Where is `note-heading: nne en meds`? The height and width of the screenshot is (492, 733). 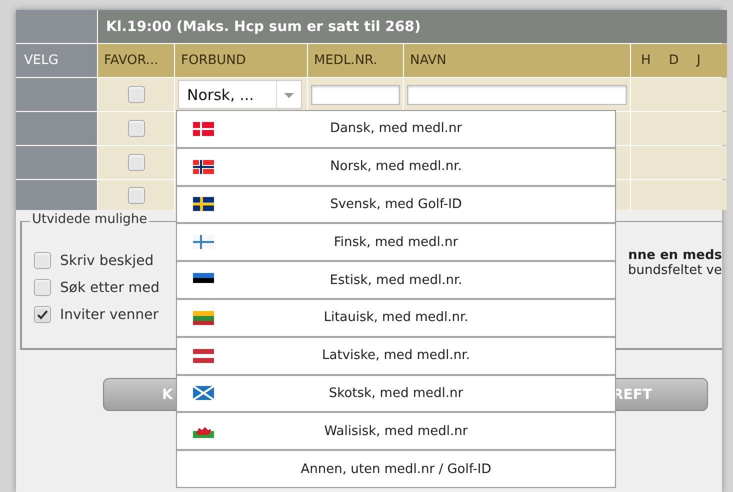 note-heading: nne en meds is located at coordinates (675, 255).